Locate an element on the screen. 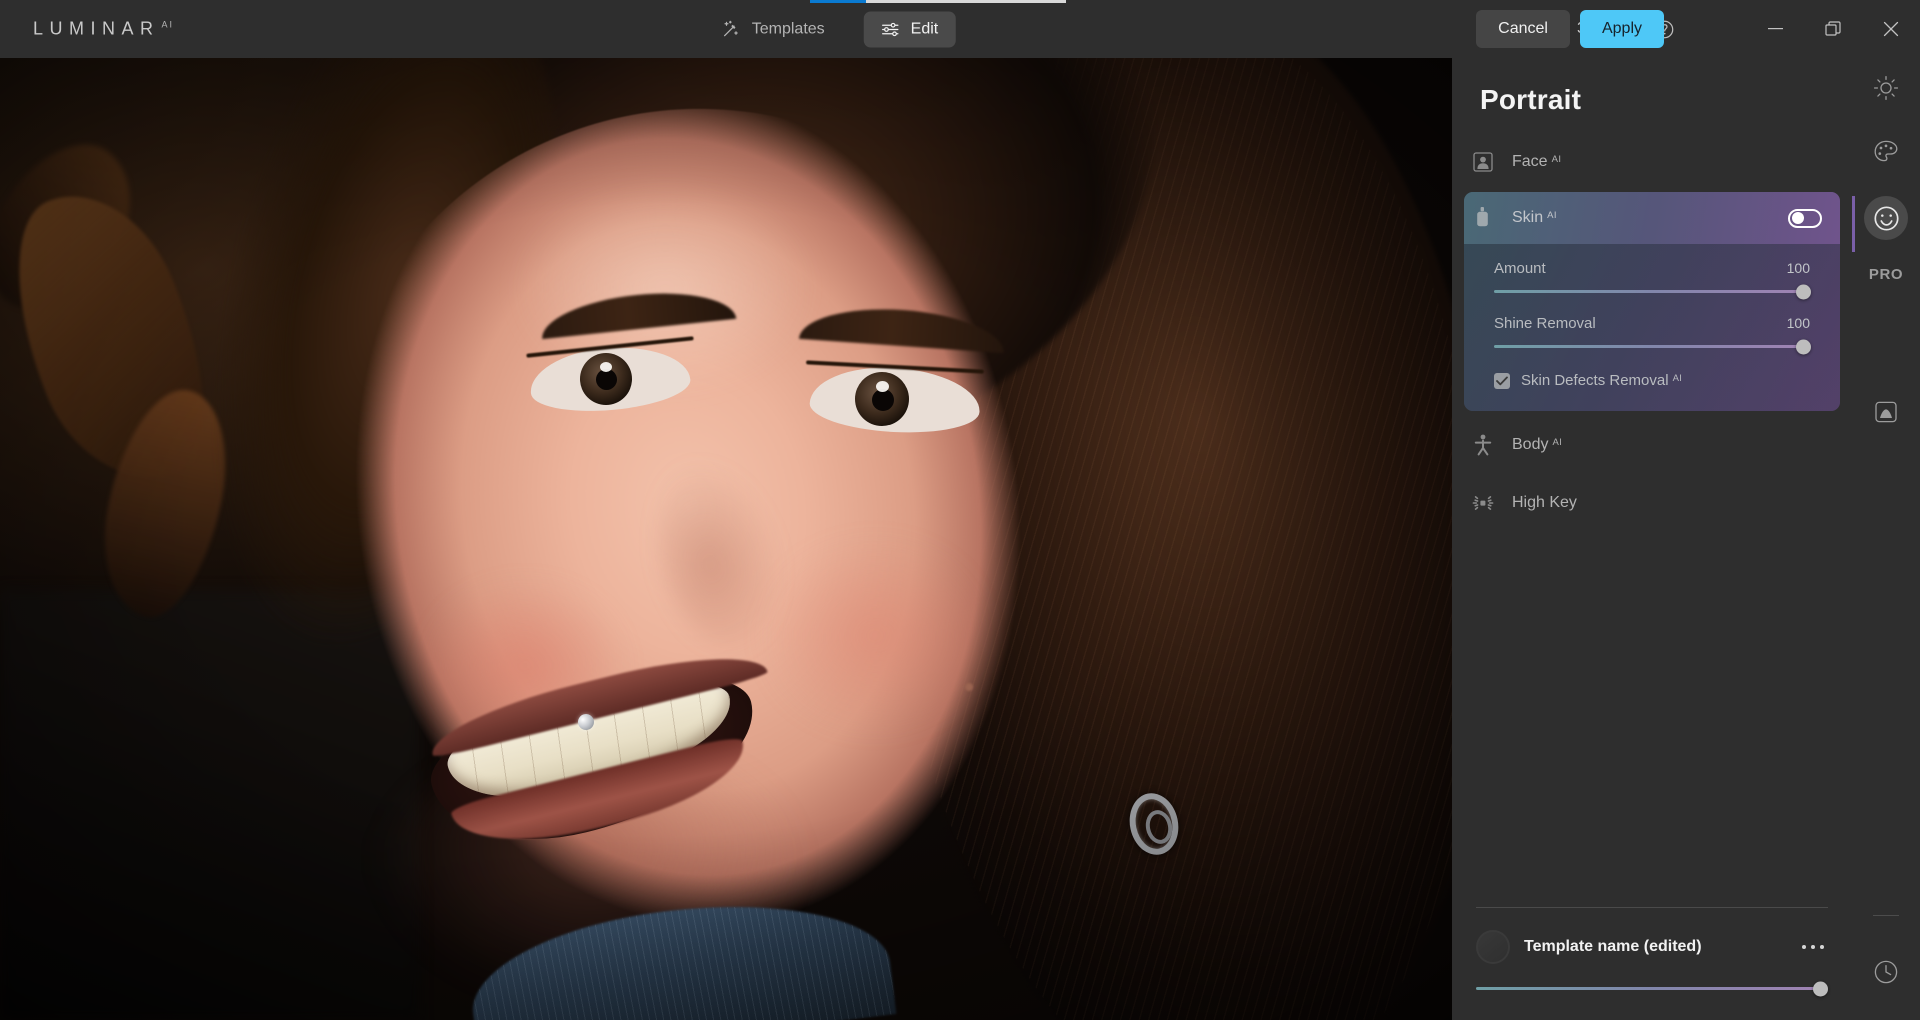 The width and height of the screenshot is (1920, 1020). slider-amount-label: Amount is located at coordinates (1520, 268).